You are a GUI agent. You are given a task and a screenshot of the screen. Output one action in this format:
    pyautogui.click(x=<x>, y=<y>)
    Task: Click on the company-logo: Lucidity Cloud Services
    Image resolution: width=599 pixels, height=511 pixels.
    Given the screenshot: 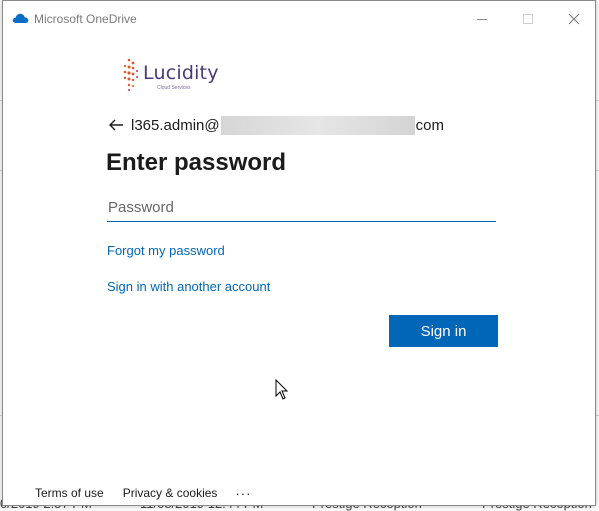 What is the action you would take?
    pyautogui.click(x=171, y=77)
    